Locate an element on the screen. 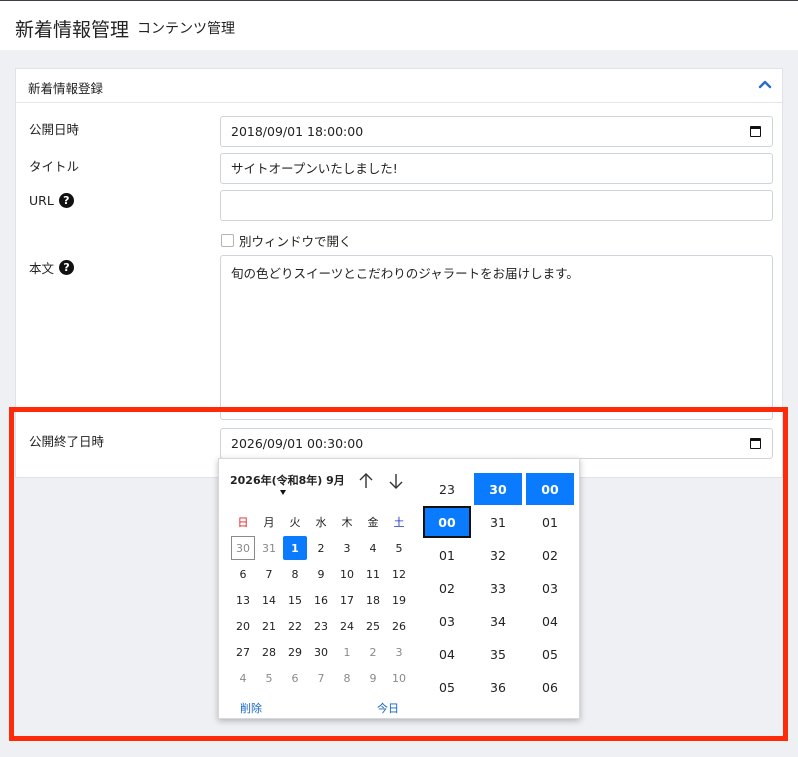 This screenshot has width=798, height=757. calendar-icon is located at coordinates (755, 131).